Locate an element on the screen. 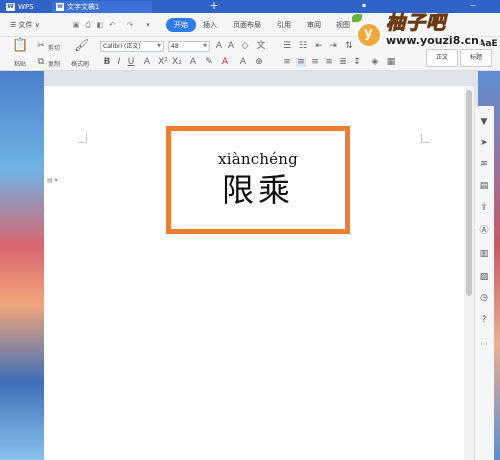  document-icon: W is located at coordinates (60, 7).